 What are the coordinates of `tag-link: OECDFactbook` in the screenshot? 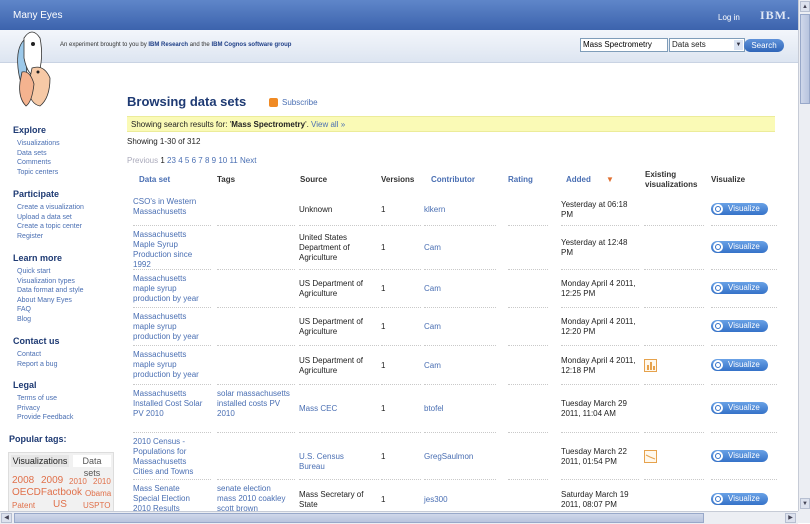 It's located at (47, 492).